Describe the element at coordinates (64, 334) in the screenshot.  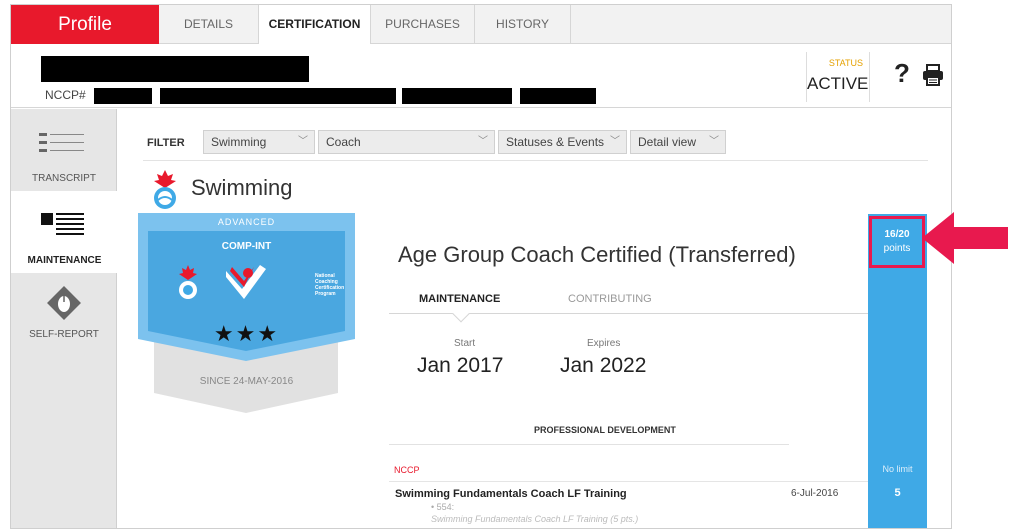
I see `sidebar-item-label: SELF-REPORT` at that location.